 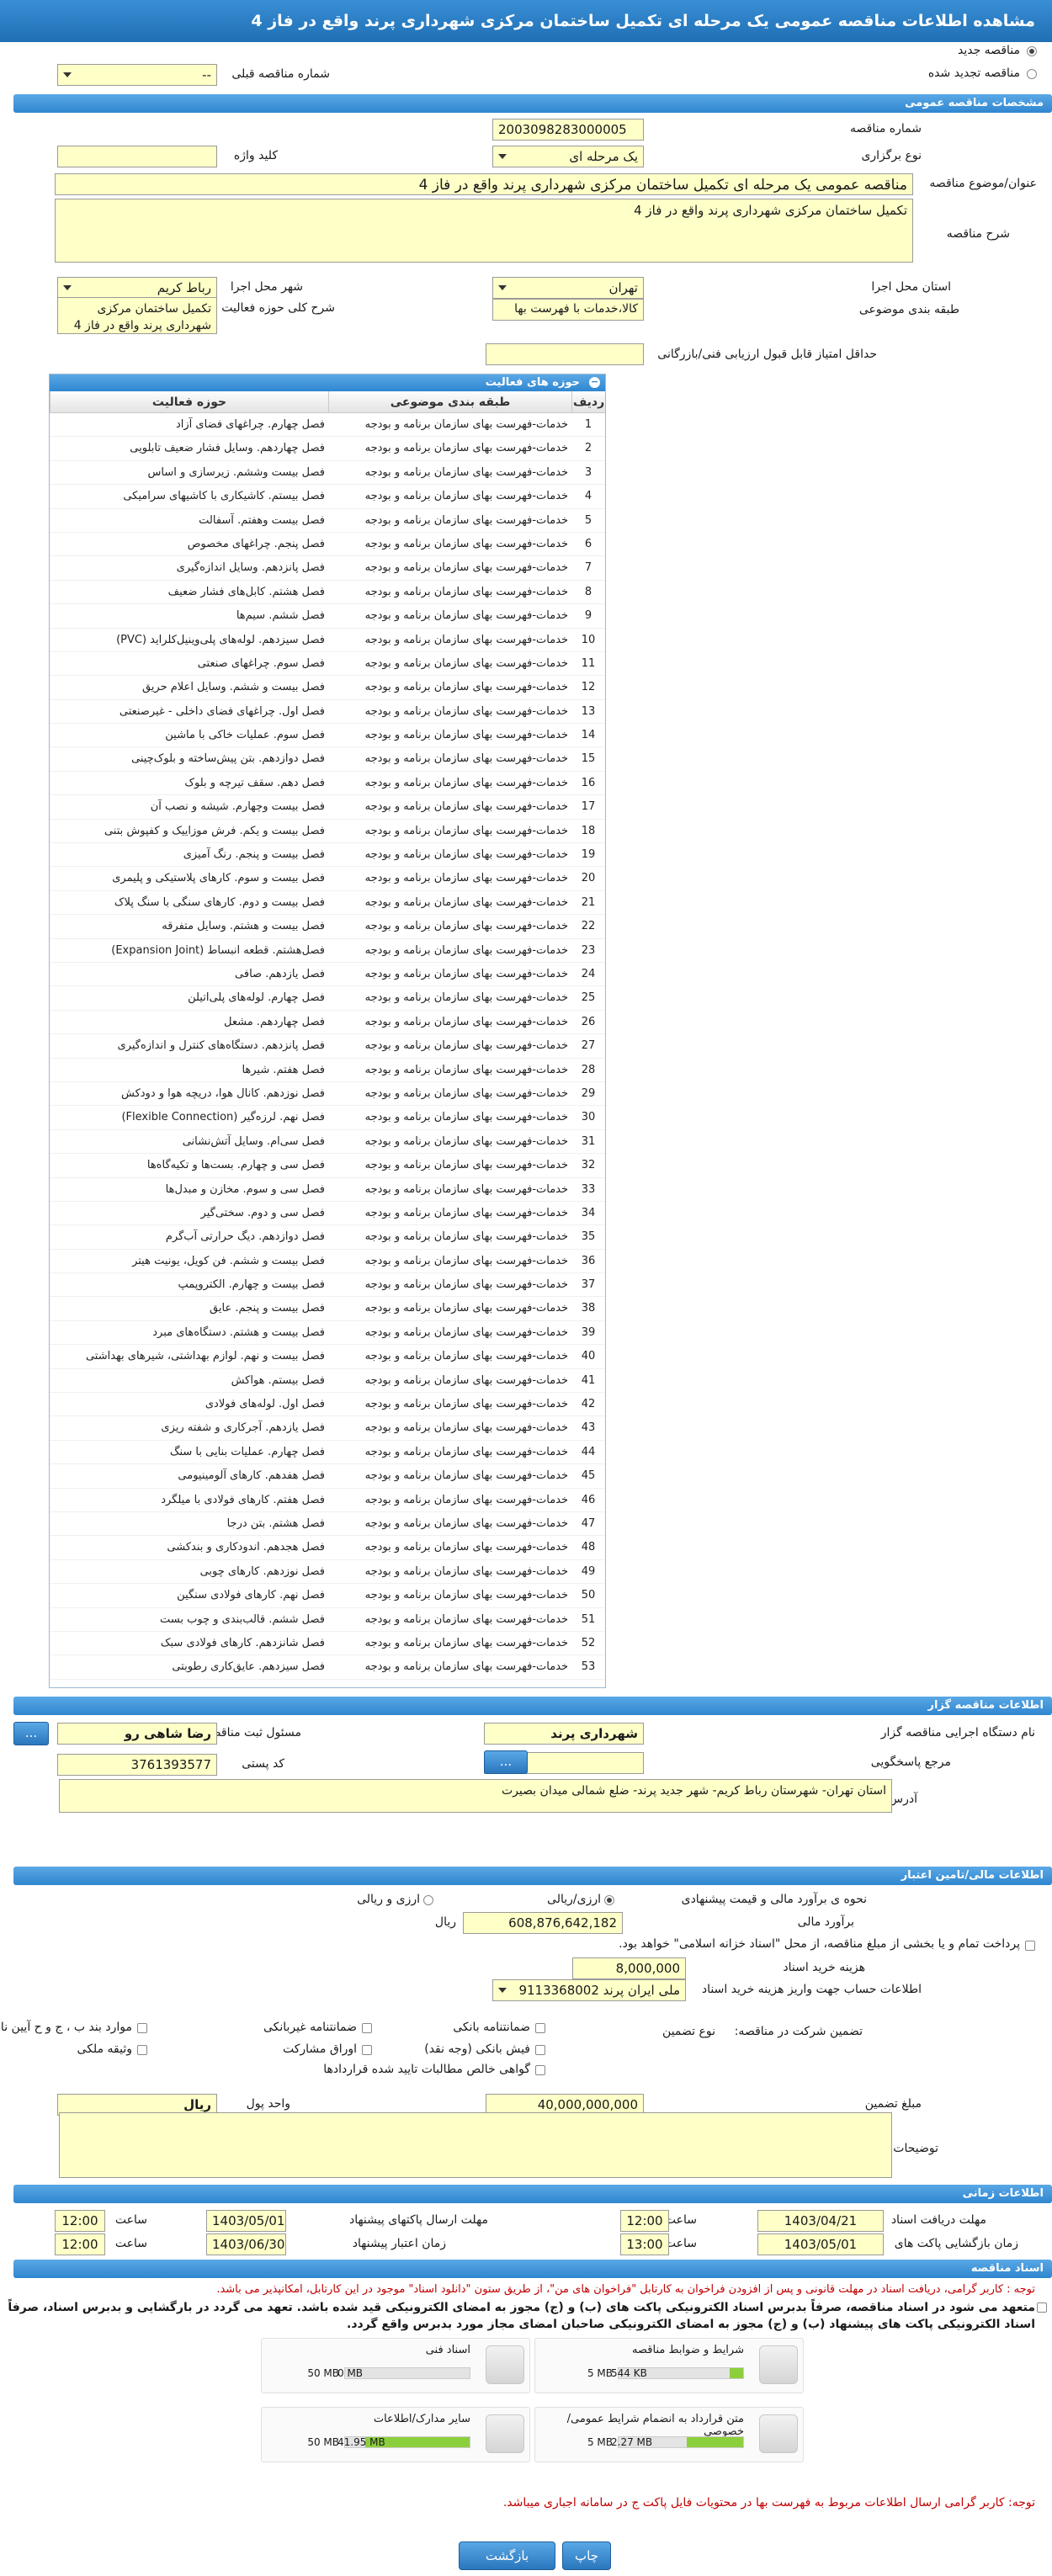 I want to click on send-time-field: 12:00, so click(x=80, y=2221).